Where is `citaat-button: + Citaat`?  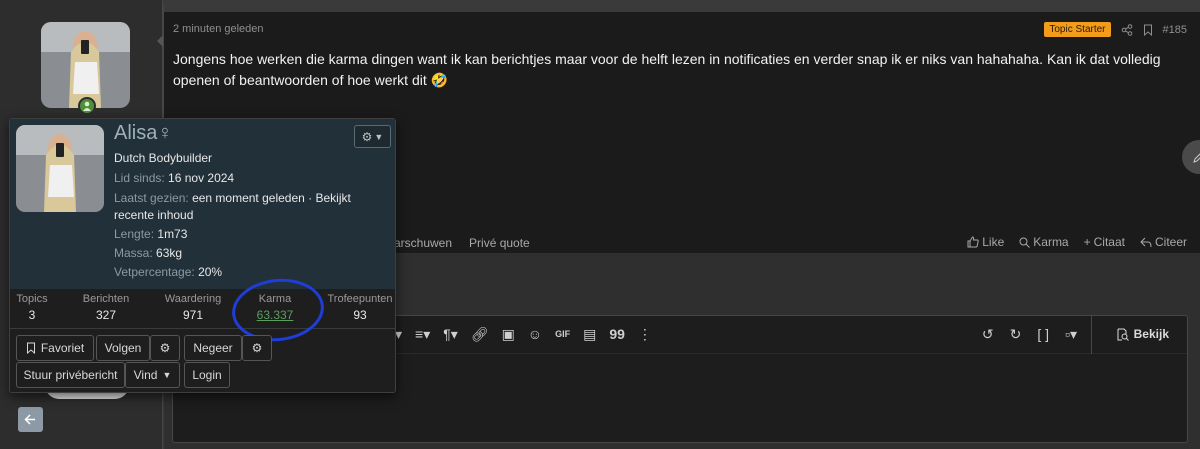
citaat-button: + Citaat is located at coordinates (1104, 242).